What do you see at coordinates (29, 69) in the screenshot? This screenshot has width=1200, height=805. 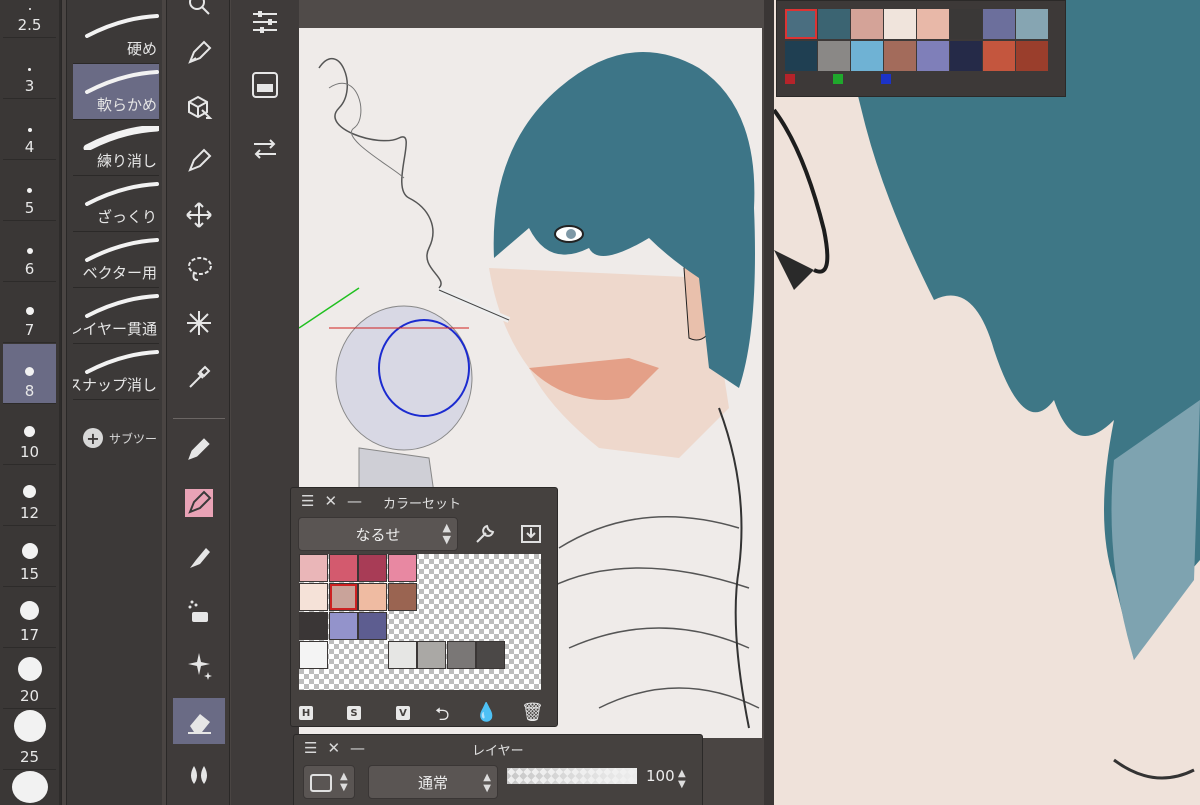 I see `brush-size-3: 3` at bounding box center [29, 69].